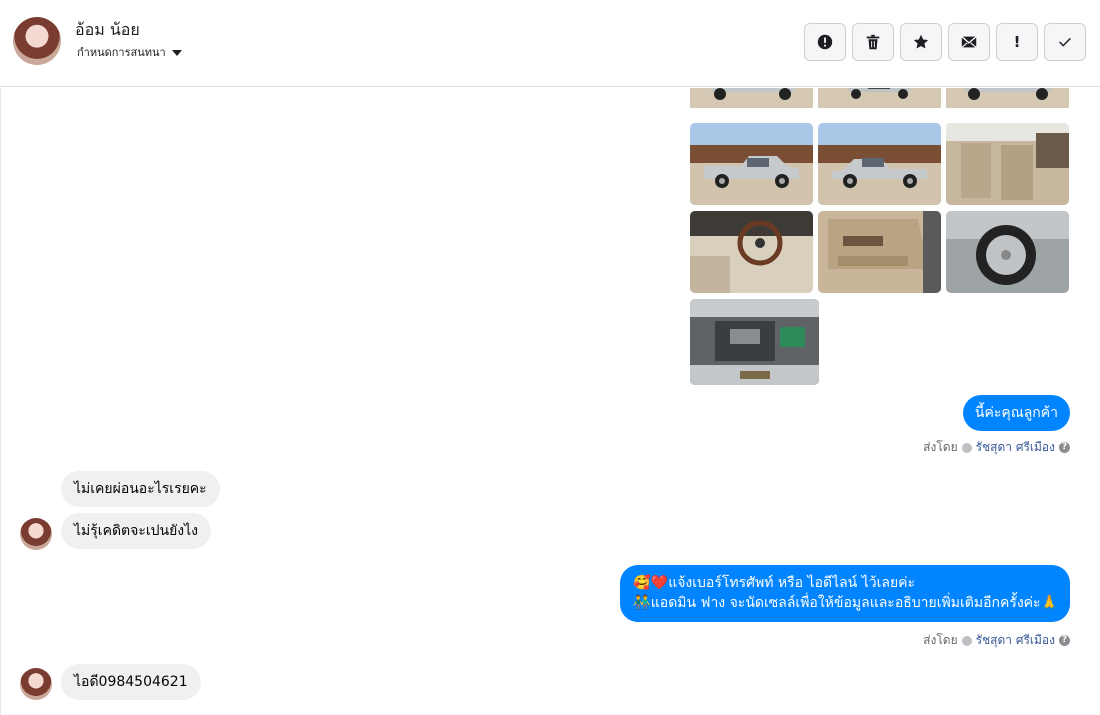 This screenshot has width=1100, height=715. What do you see at coordinates (879, 252) in the screenshot?
I see `photo-car-door-panel` at bounding box center [879, 252].